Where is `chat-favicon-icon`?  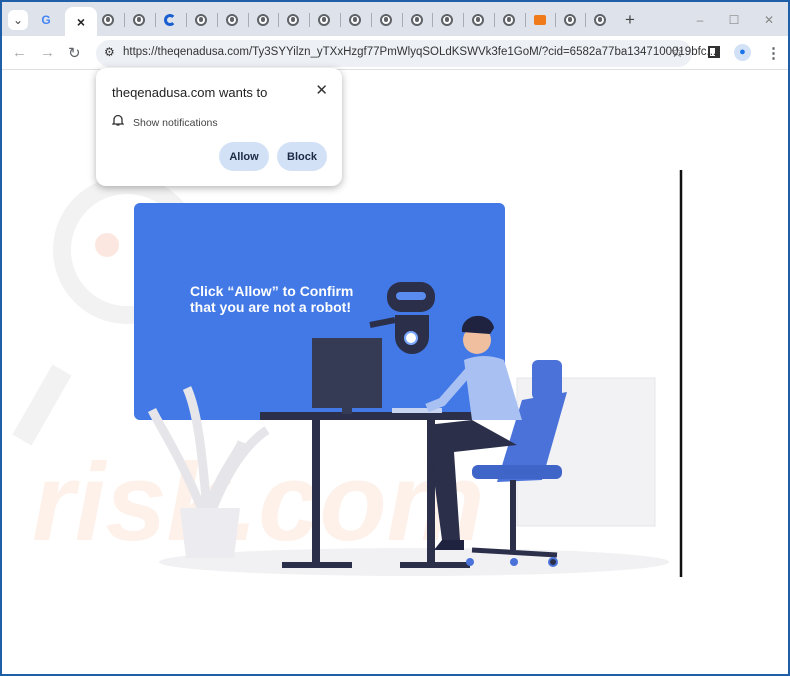
chat-favicon-icon is located at coordinates (540, 20).